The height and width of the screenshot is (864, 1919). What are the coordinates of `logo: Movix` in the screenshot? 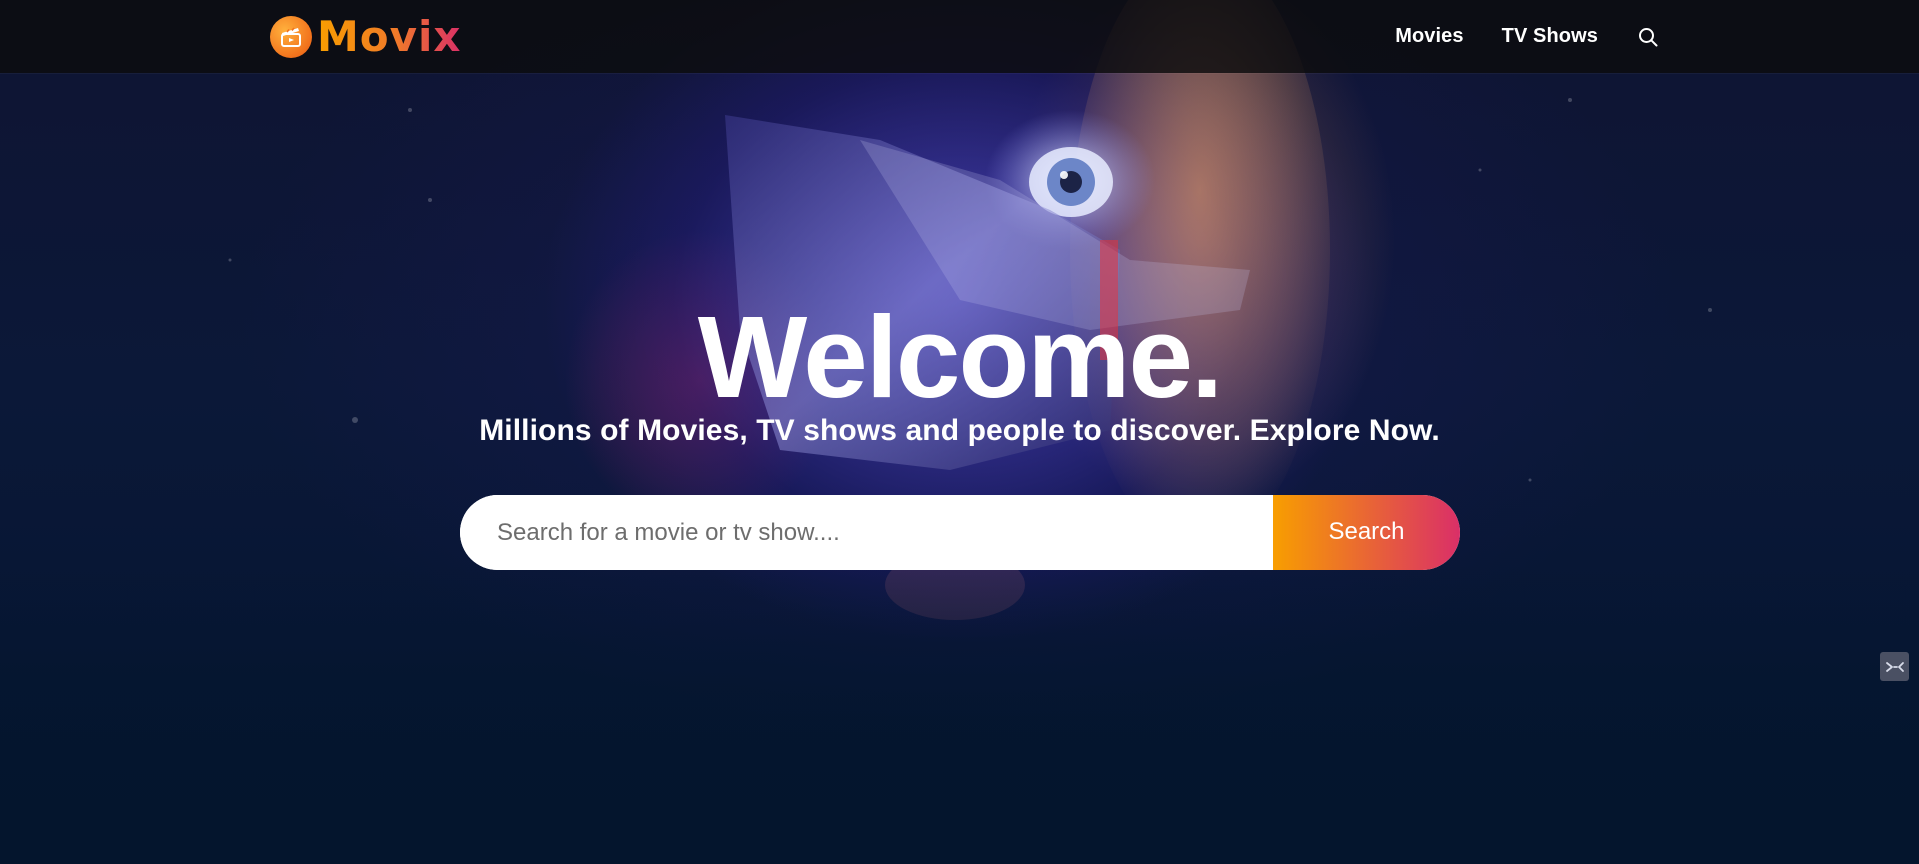 It's located at (366, 37).